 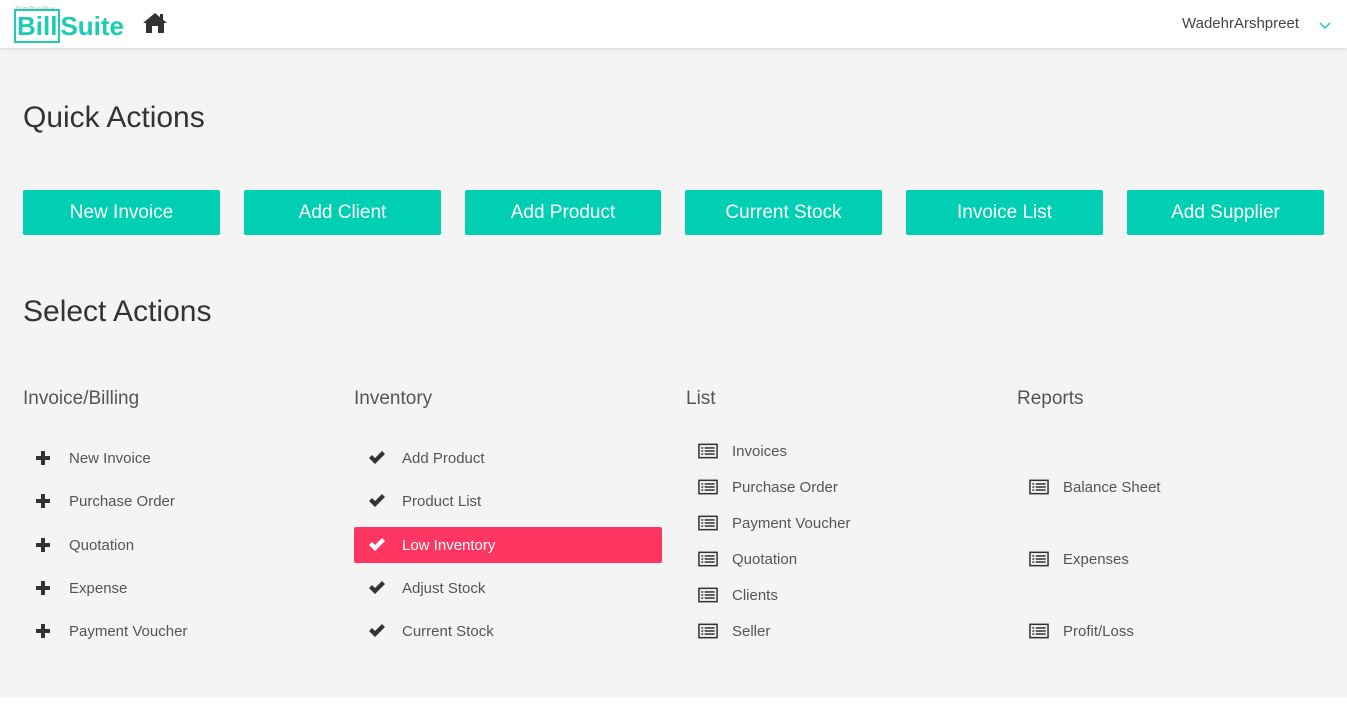 I want to click on footer-strip, so click(x=673, y=705).